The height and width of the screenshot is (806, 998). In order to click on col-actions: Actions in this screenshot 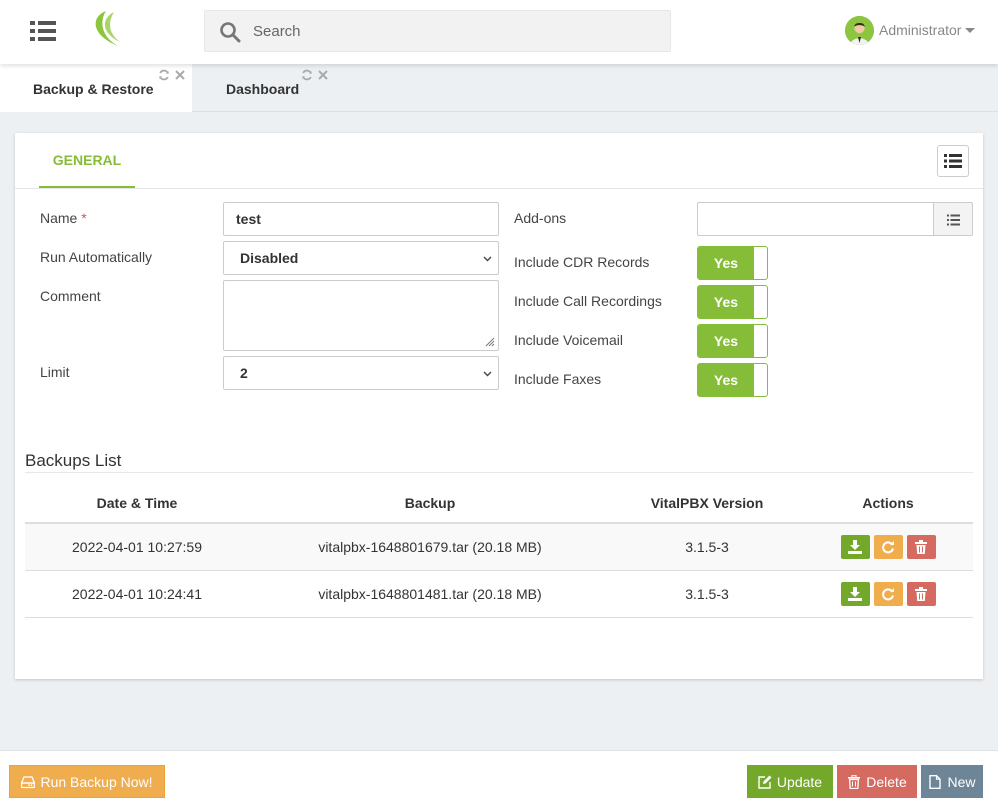, I will do `click(888, 503)`.